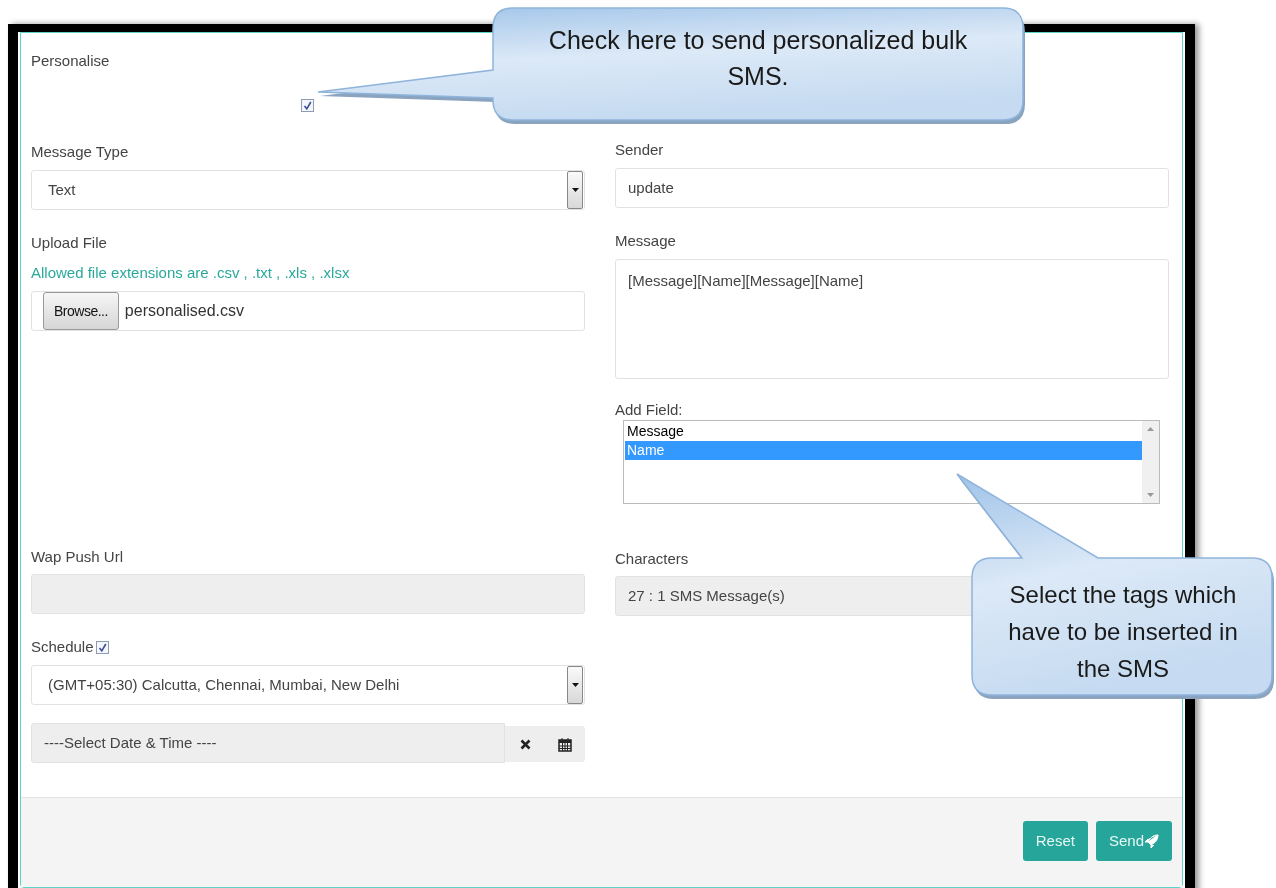  What do you see at coordinates (62, 646) in the screenshot?
I see `field-label: Schedule` at bounding box center [62, 646].